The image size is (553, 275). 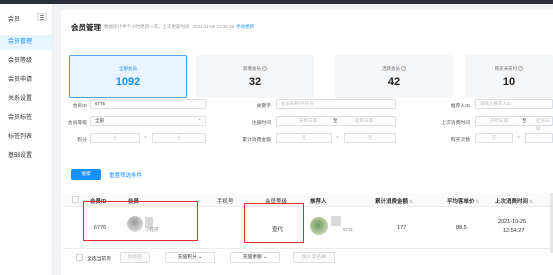 What do you see at coordinates (336, 104) in the screenshot?
I see `keyword-input: 会员昵称/手机号` at bounding box center [336, 104].